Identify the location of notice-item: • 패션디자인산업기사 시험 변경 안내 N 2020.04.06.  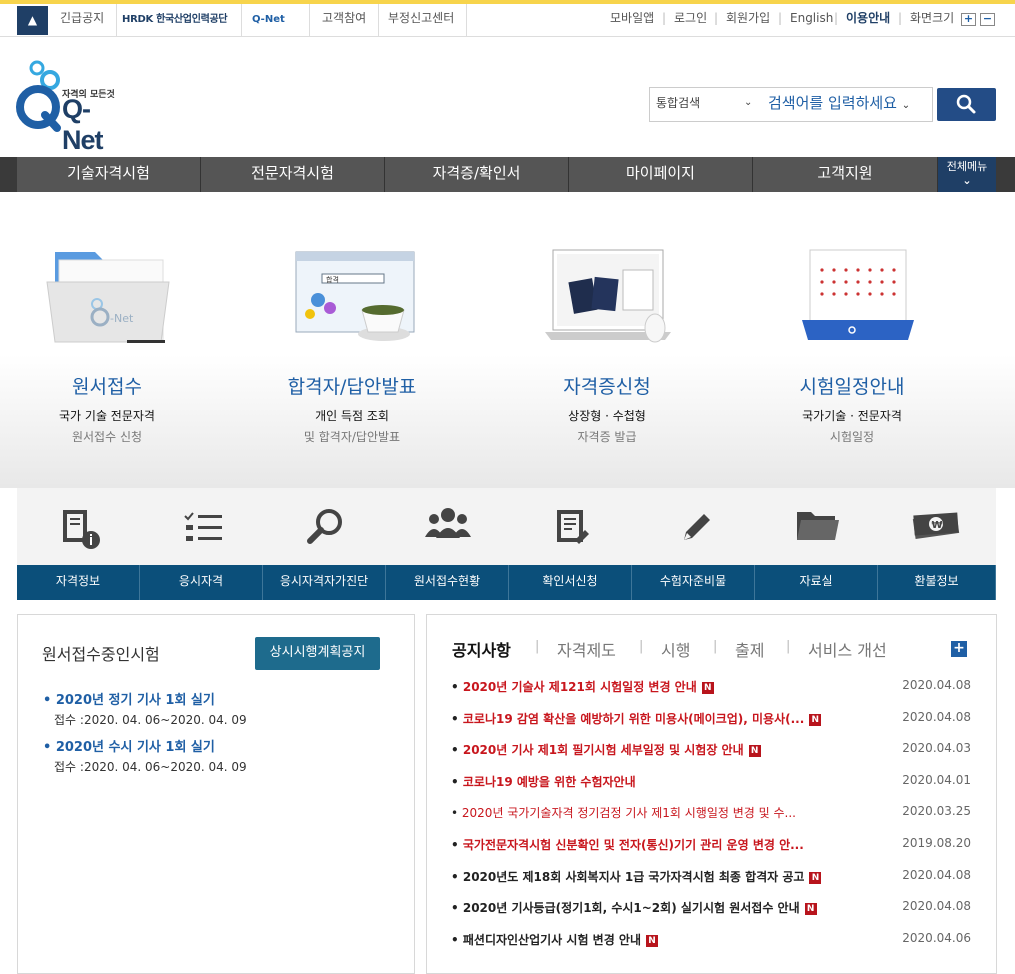
(711, 941).